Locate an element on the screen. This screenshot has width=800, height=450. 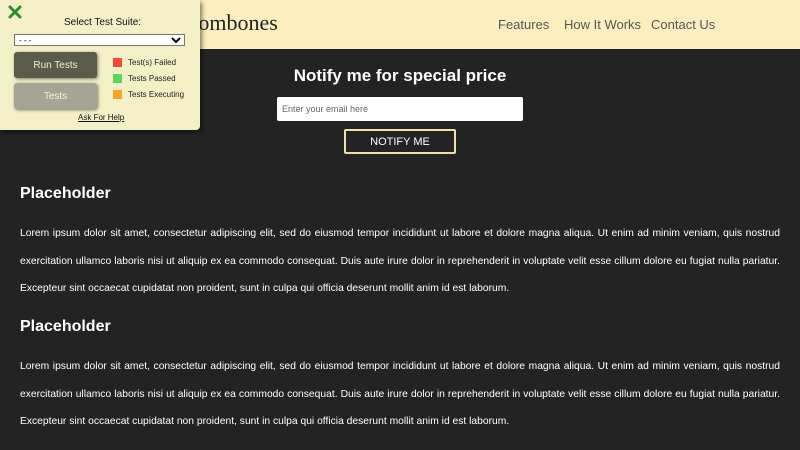
test-suite-select: - - - is located at coordinates (99, 40).